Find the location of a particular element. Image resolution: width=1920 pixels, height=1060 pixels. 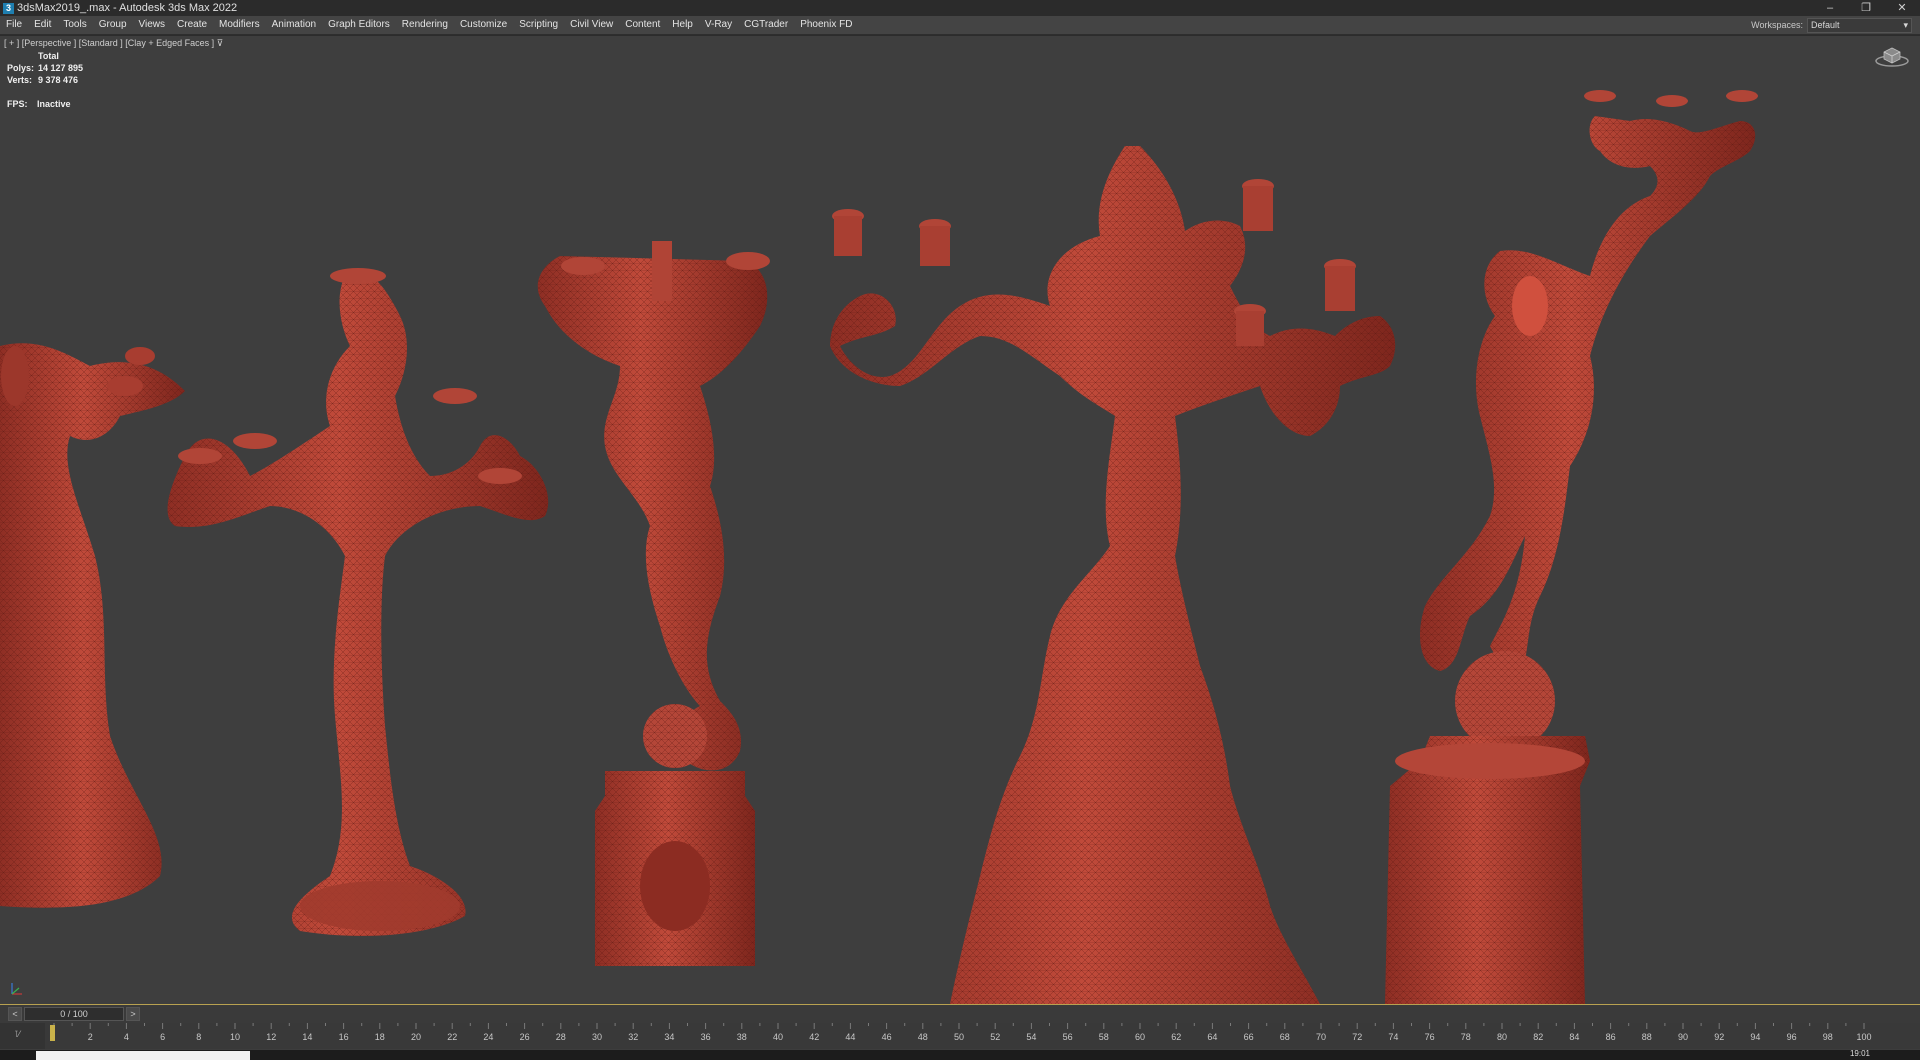

trackbar-tick-label: 68 is located at coordinates (1285, 1037).